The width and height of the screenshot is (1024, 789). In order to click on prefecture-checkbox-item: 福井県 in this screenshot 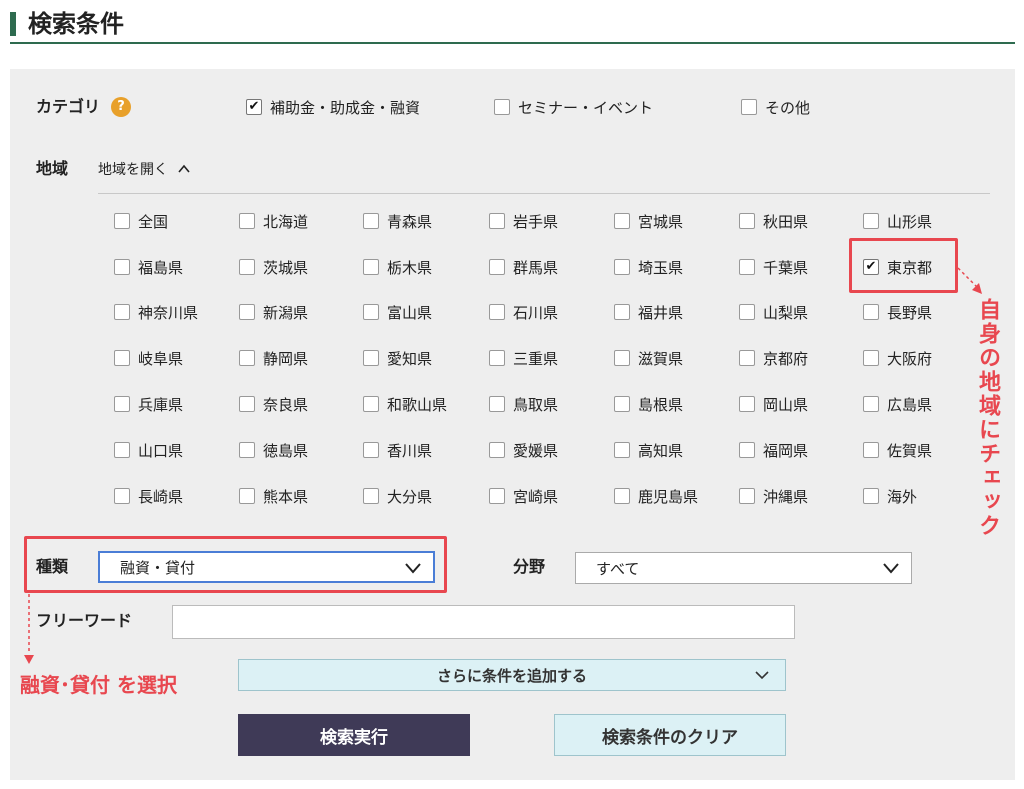, I will do `click(648, 312)`.